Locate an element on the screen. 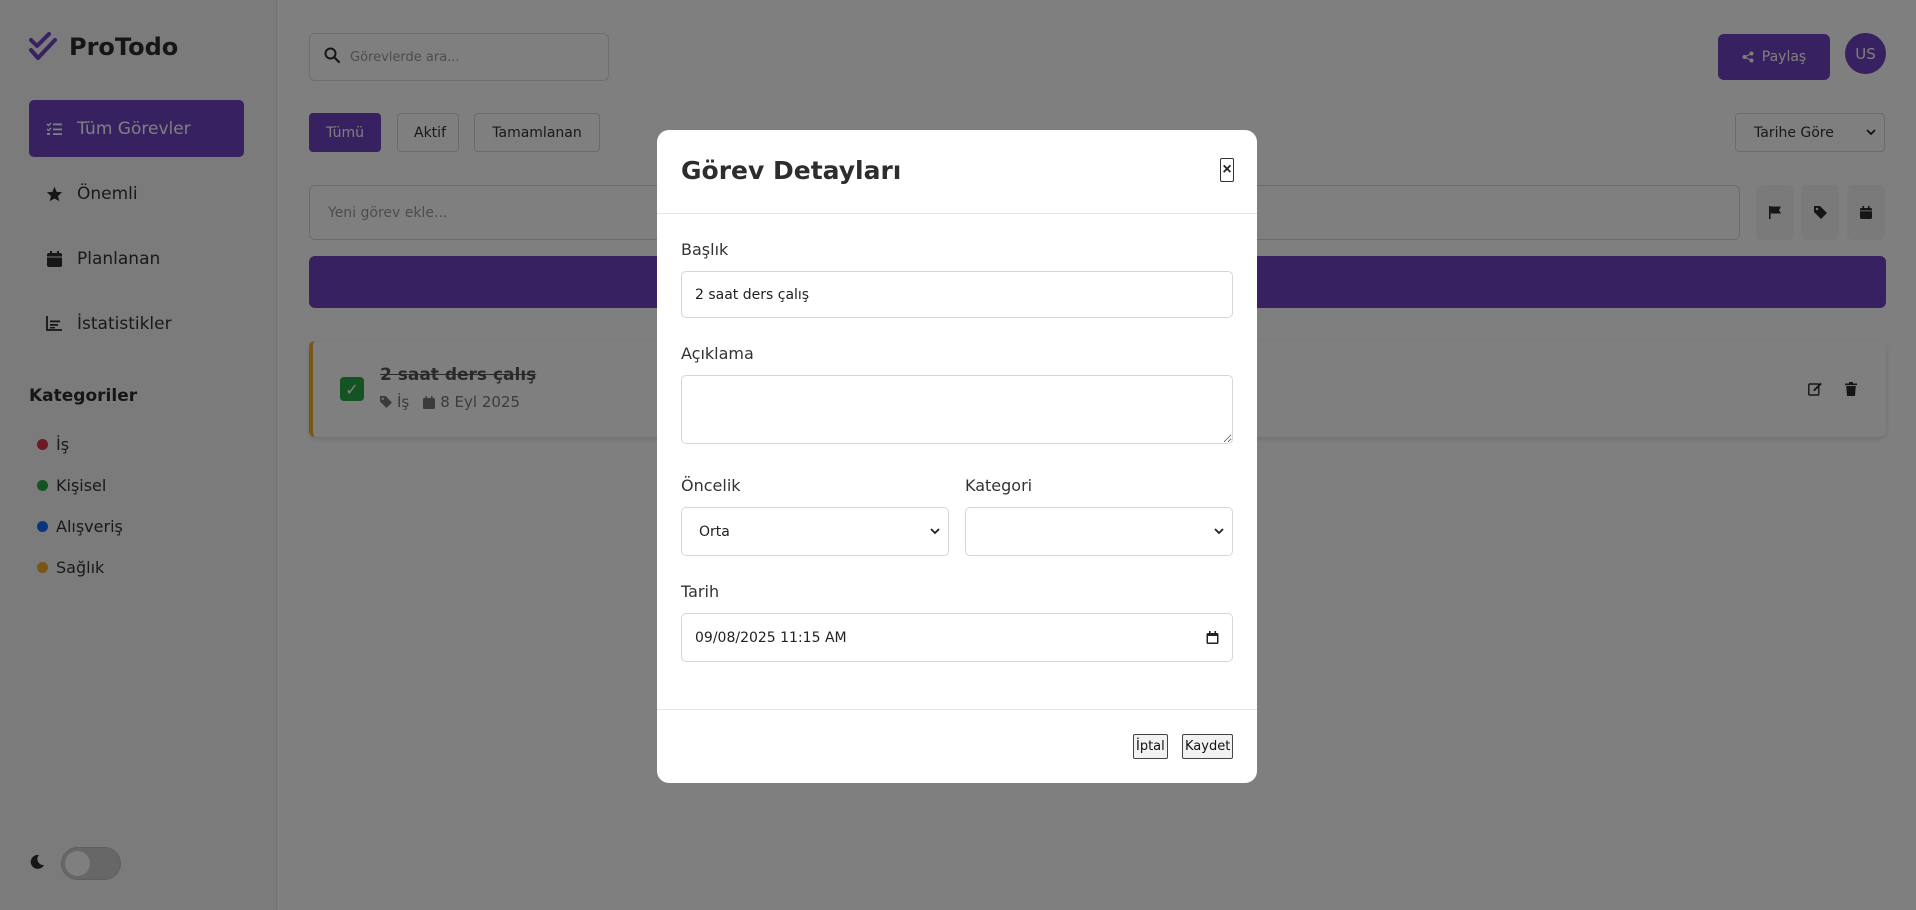  close-button: × is located at coordinates (1227, 170).